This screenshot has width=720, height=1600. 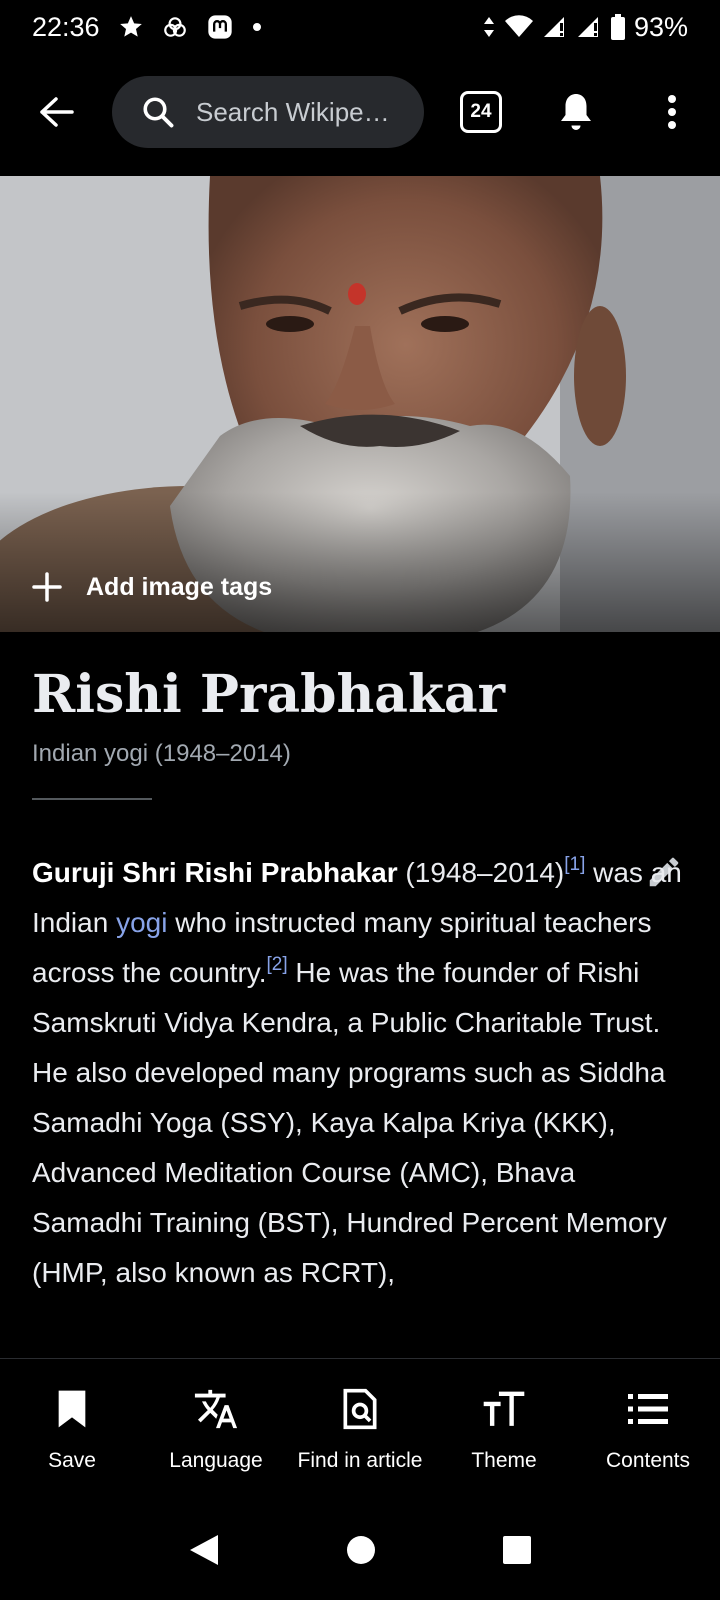 I want to click on data-transfer-icon, so click(x=489, y=27).